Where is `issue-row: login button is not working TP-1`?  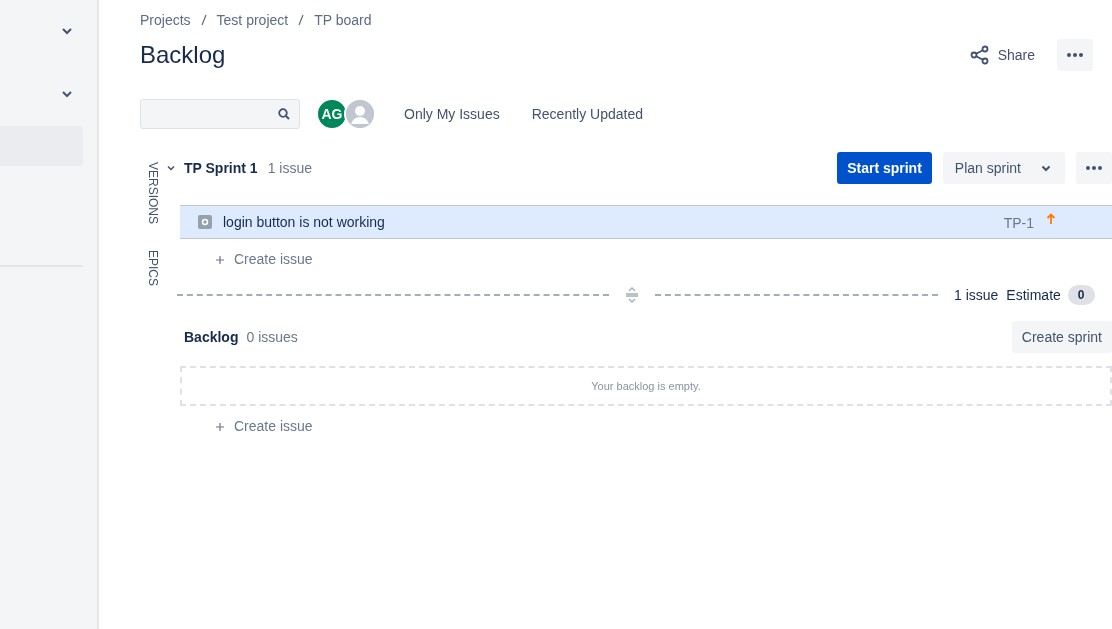 issue-row: login button is not working TP-1 is located at coordinates (646, 222).